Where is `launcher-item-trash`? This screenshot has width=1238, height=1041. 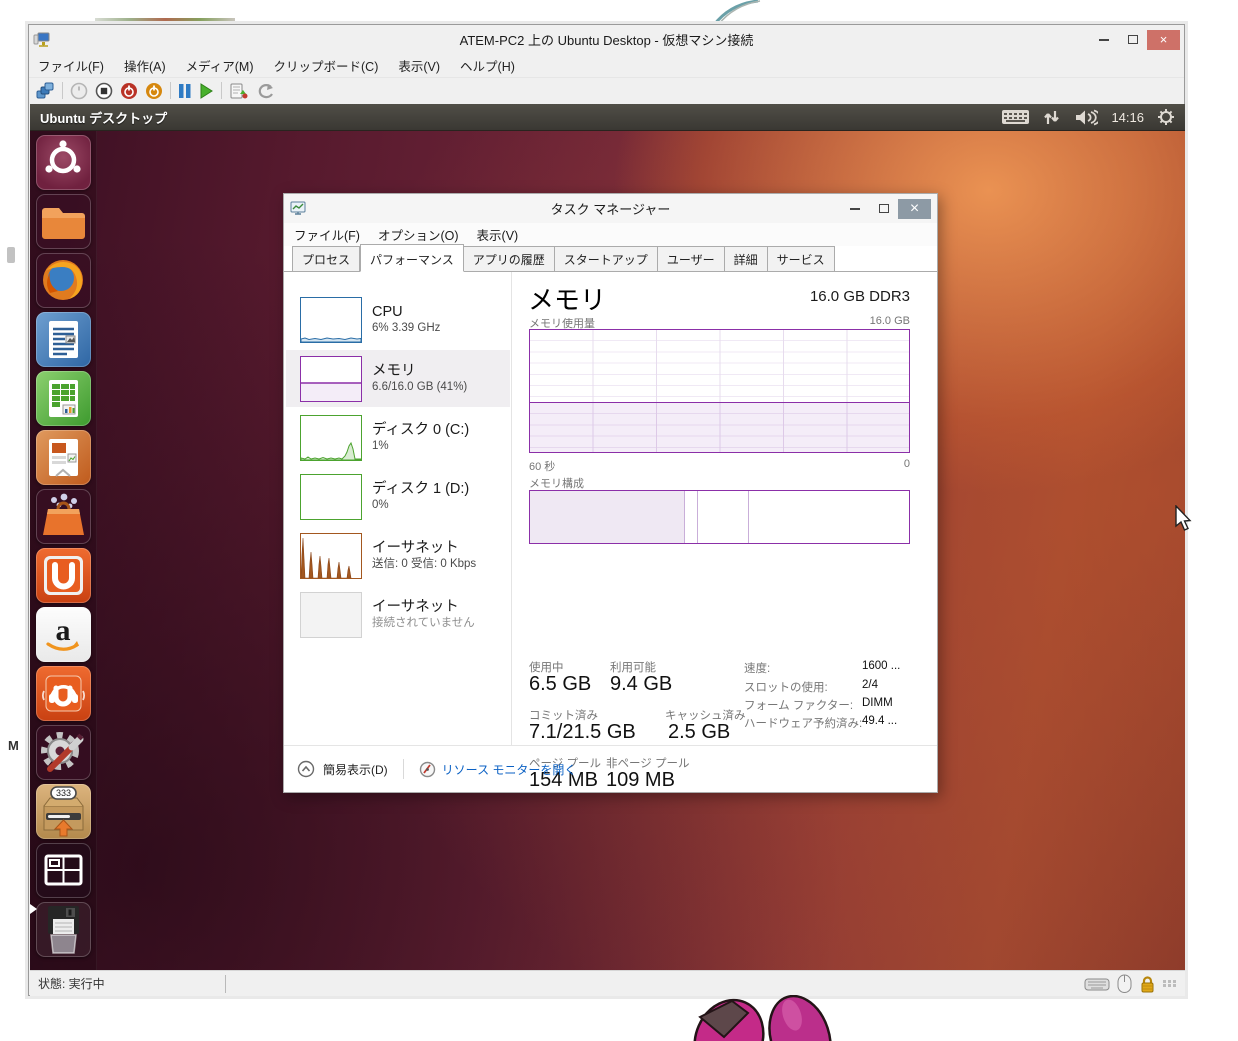
launcher-item-trash is located at coordinates (63, 929).